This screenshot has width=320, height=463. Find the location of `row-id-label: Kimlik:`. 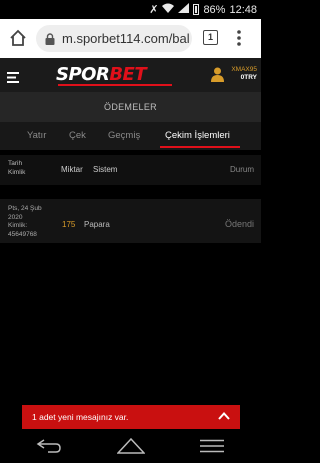

row-id-label: Kimlik: is located at coordinates (18, 225).